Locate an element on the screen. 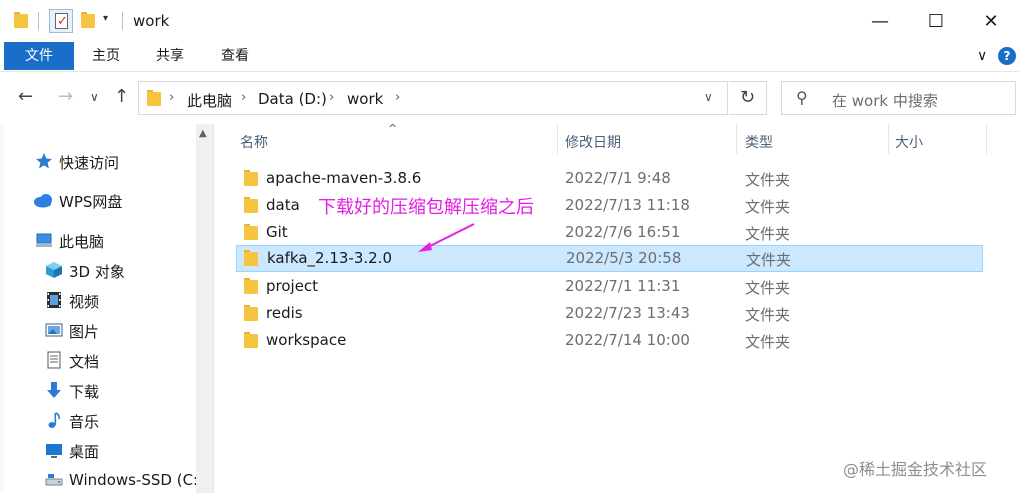 The width and height of the screenshot is (1019, 493). video-icon is located at coordinates (54, 300).